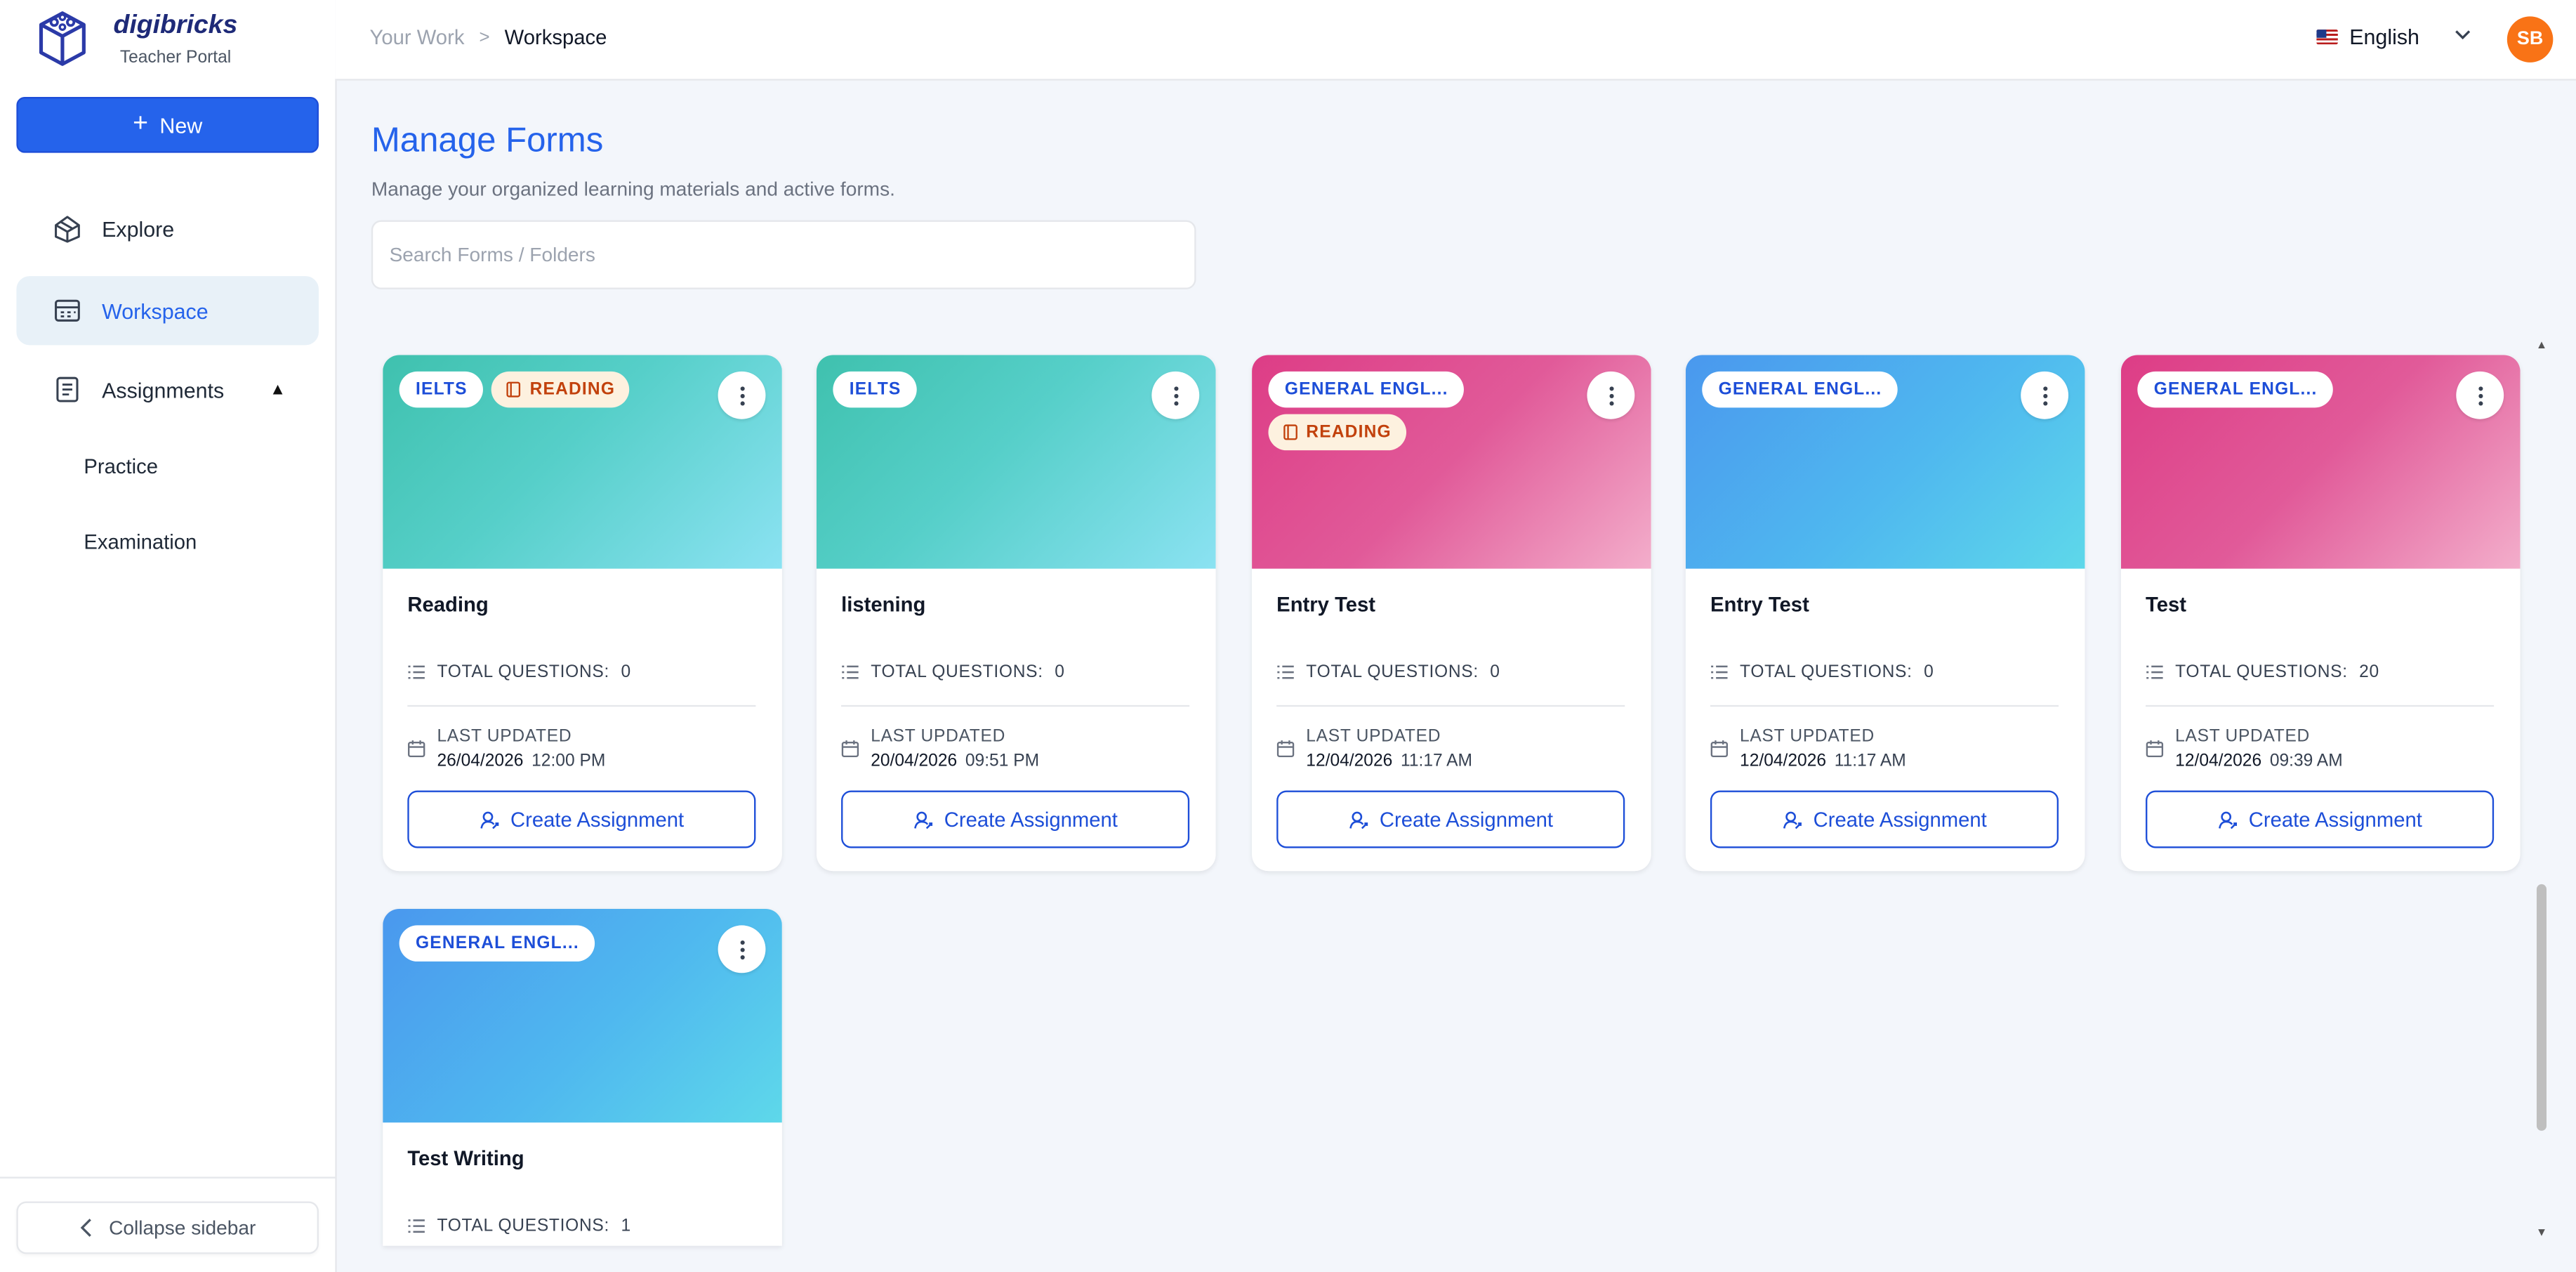 This screenshot has height=1272, width=2576. I want to click on collapse-sidebar-button: Collapse sidebar, so click(167, 1227).